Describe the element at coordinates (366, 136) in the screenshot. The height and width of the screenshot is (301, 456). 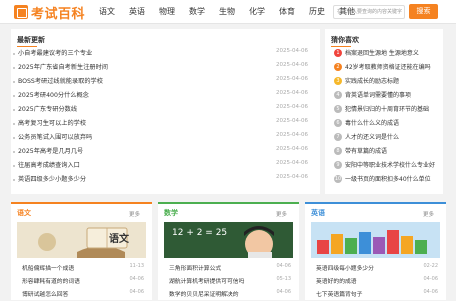
I see `list-item: 7 人才的还义词是什么` at that location.